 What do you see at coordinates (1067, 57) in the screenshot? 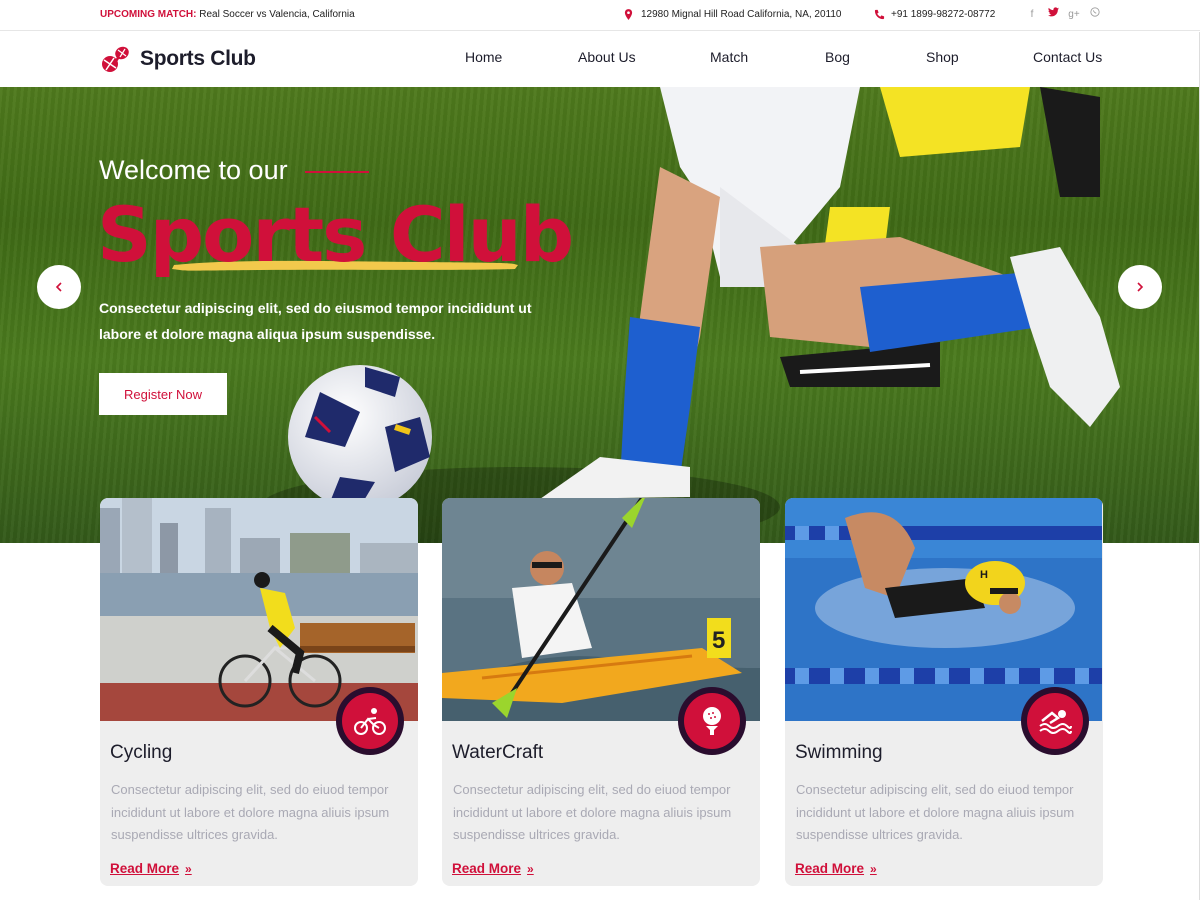
I see `nav-contact-us: Contact Us` at bounding box center [1067, 57].